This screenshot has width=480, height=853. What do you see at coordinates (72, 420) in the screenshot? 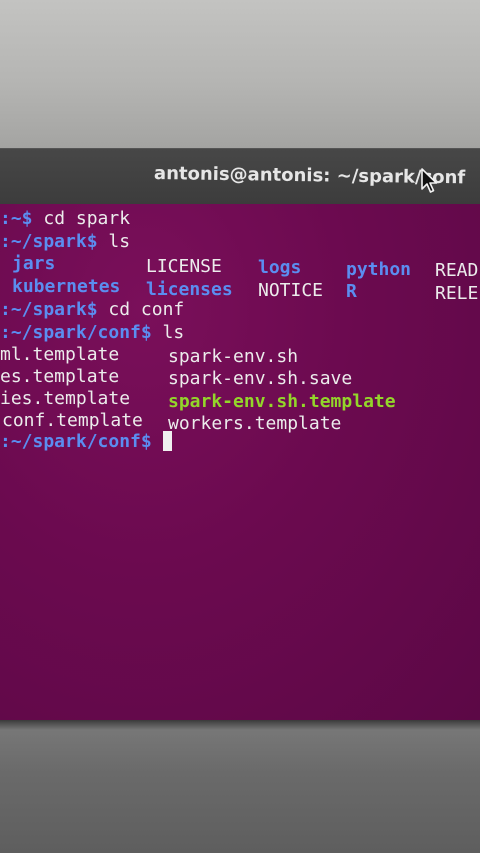
I see `ls-entry-file: conf.template` at bounding box center [72, 420].